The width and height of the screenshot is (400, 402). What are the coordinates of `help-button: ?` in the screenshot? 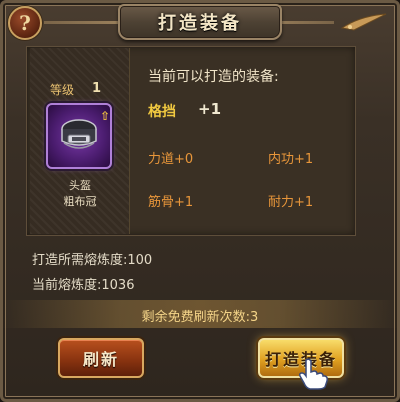 It's located at (25, 23).